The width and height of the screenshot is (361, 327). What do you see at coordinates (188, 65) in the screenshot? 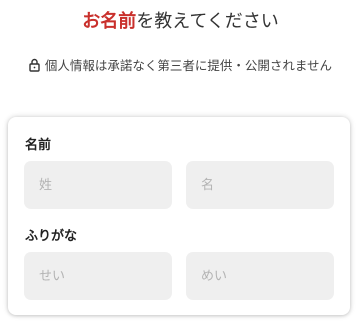
I see `privacy-notice-text: 個人情報は承諾なく第三者に提供・公開されません` at bounding box center [188, 65].